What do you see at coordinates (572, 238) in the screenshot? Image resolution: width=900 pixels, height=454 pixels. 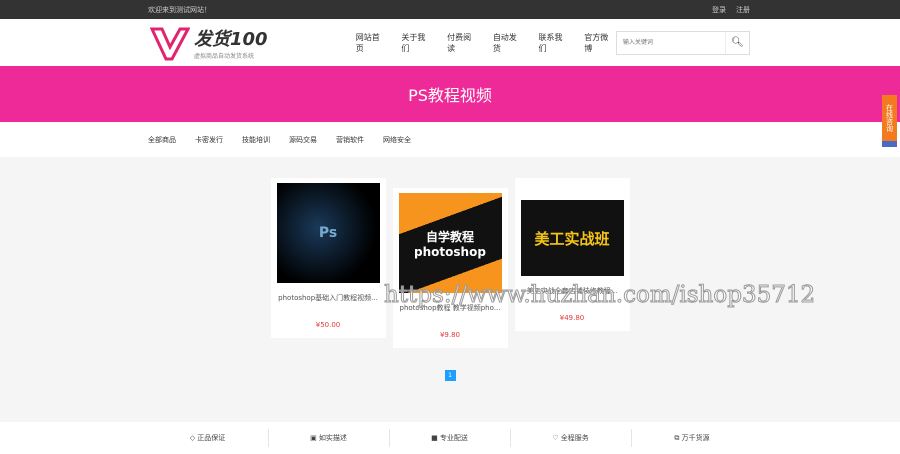 I see `product-image: 美工实战班` at bounding box center [572, 238].